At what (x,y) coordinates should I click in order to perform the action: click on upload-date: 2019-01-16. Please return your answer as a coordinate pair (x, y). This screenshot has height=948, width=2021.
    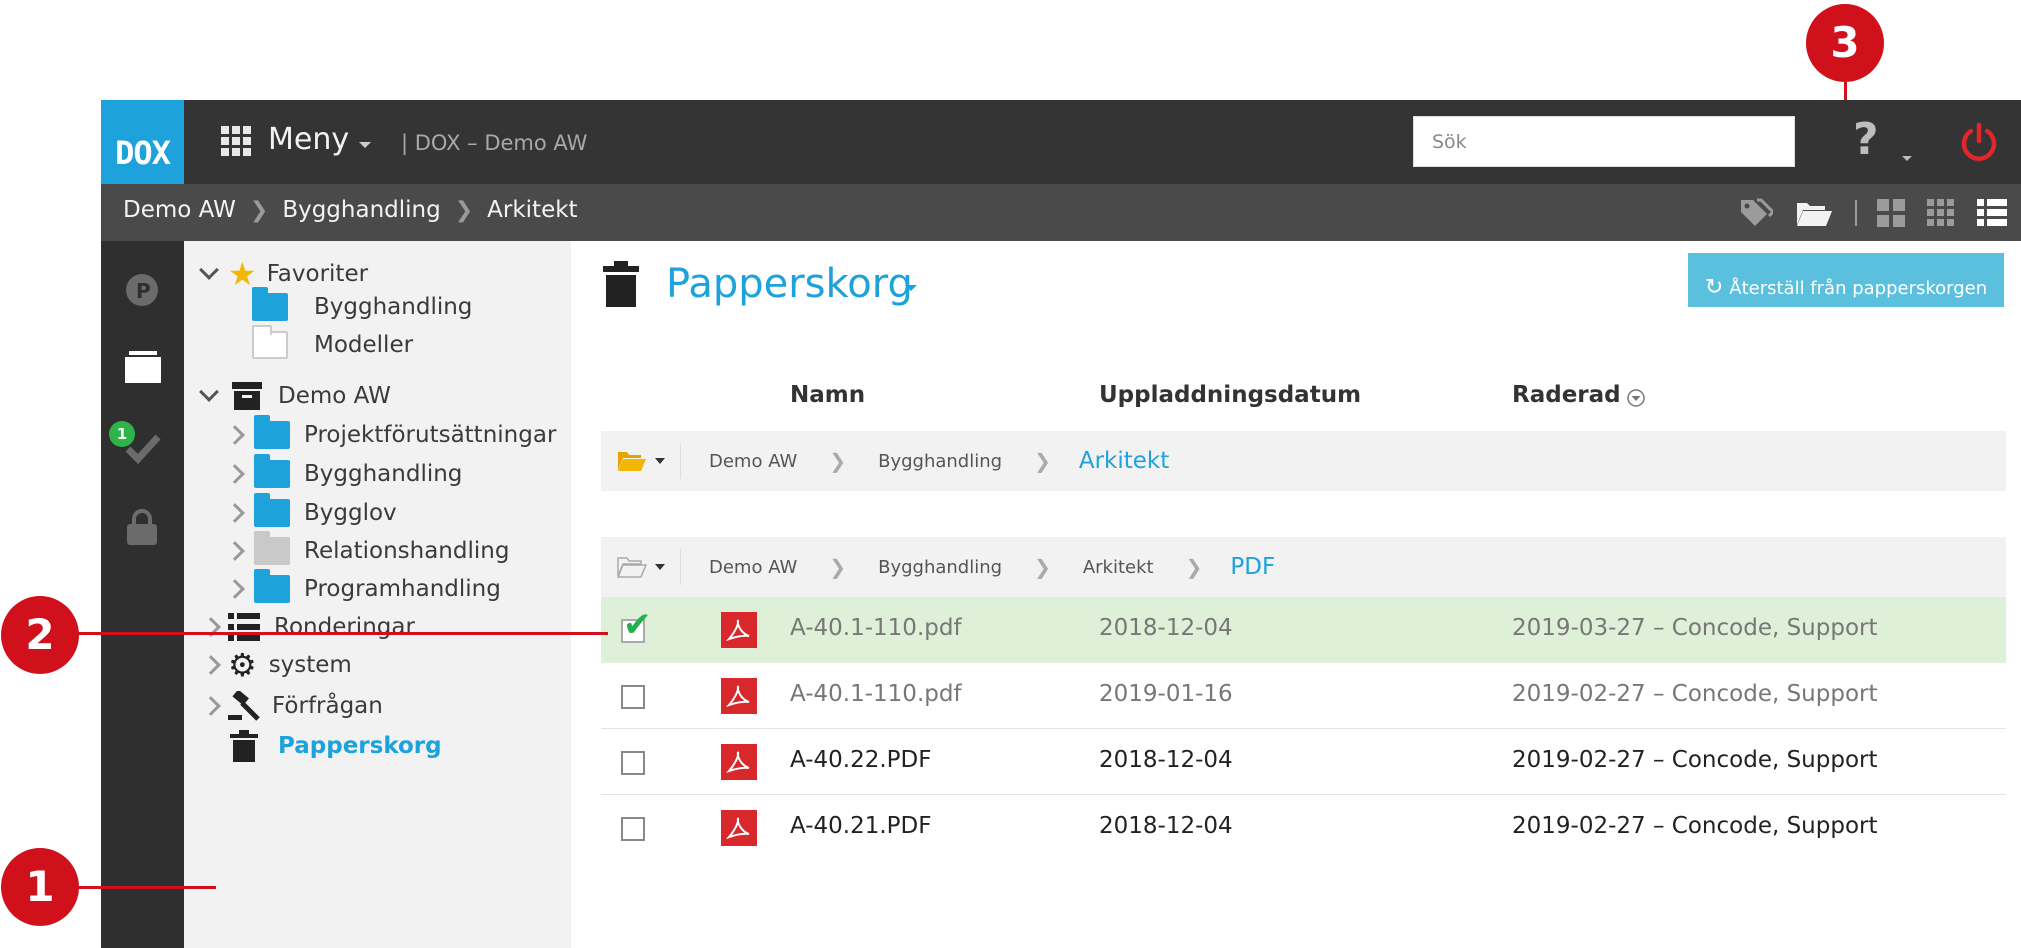
    Looking at the image, I should click on (1166, 694).